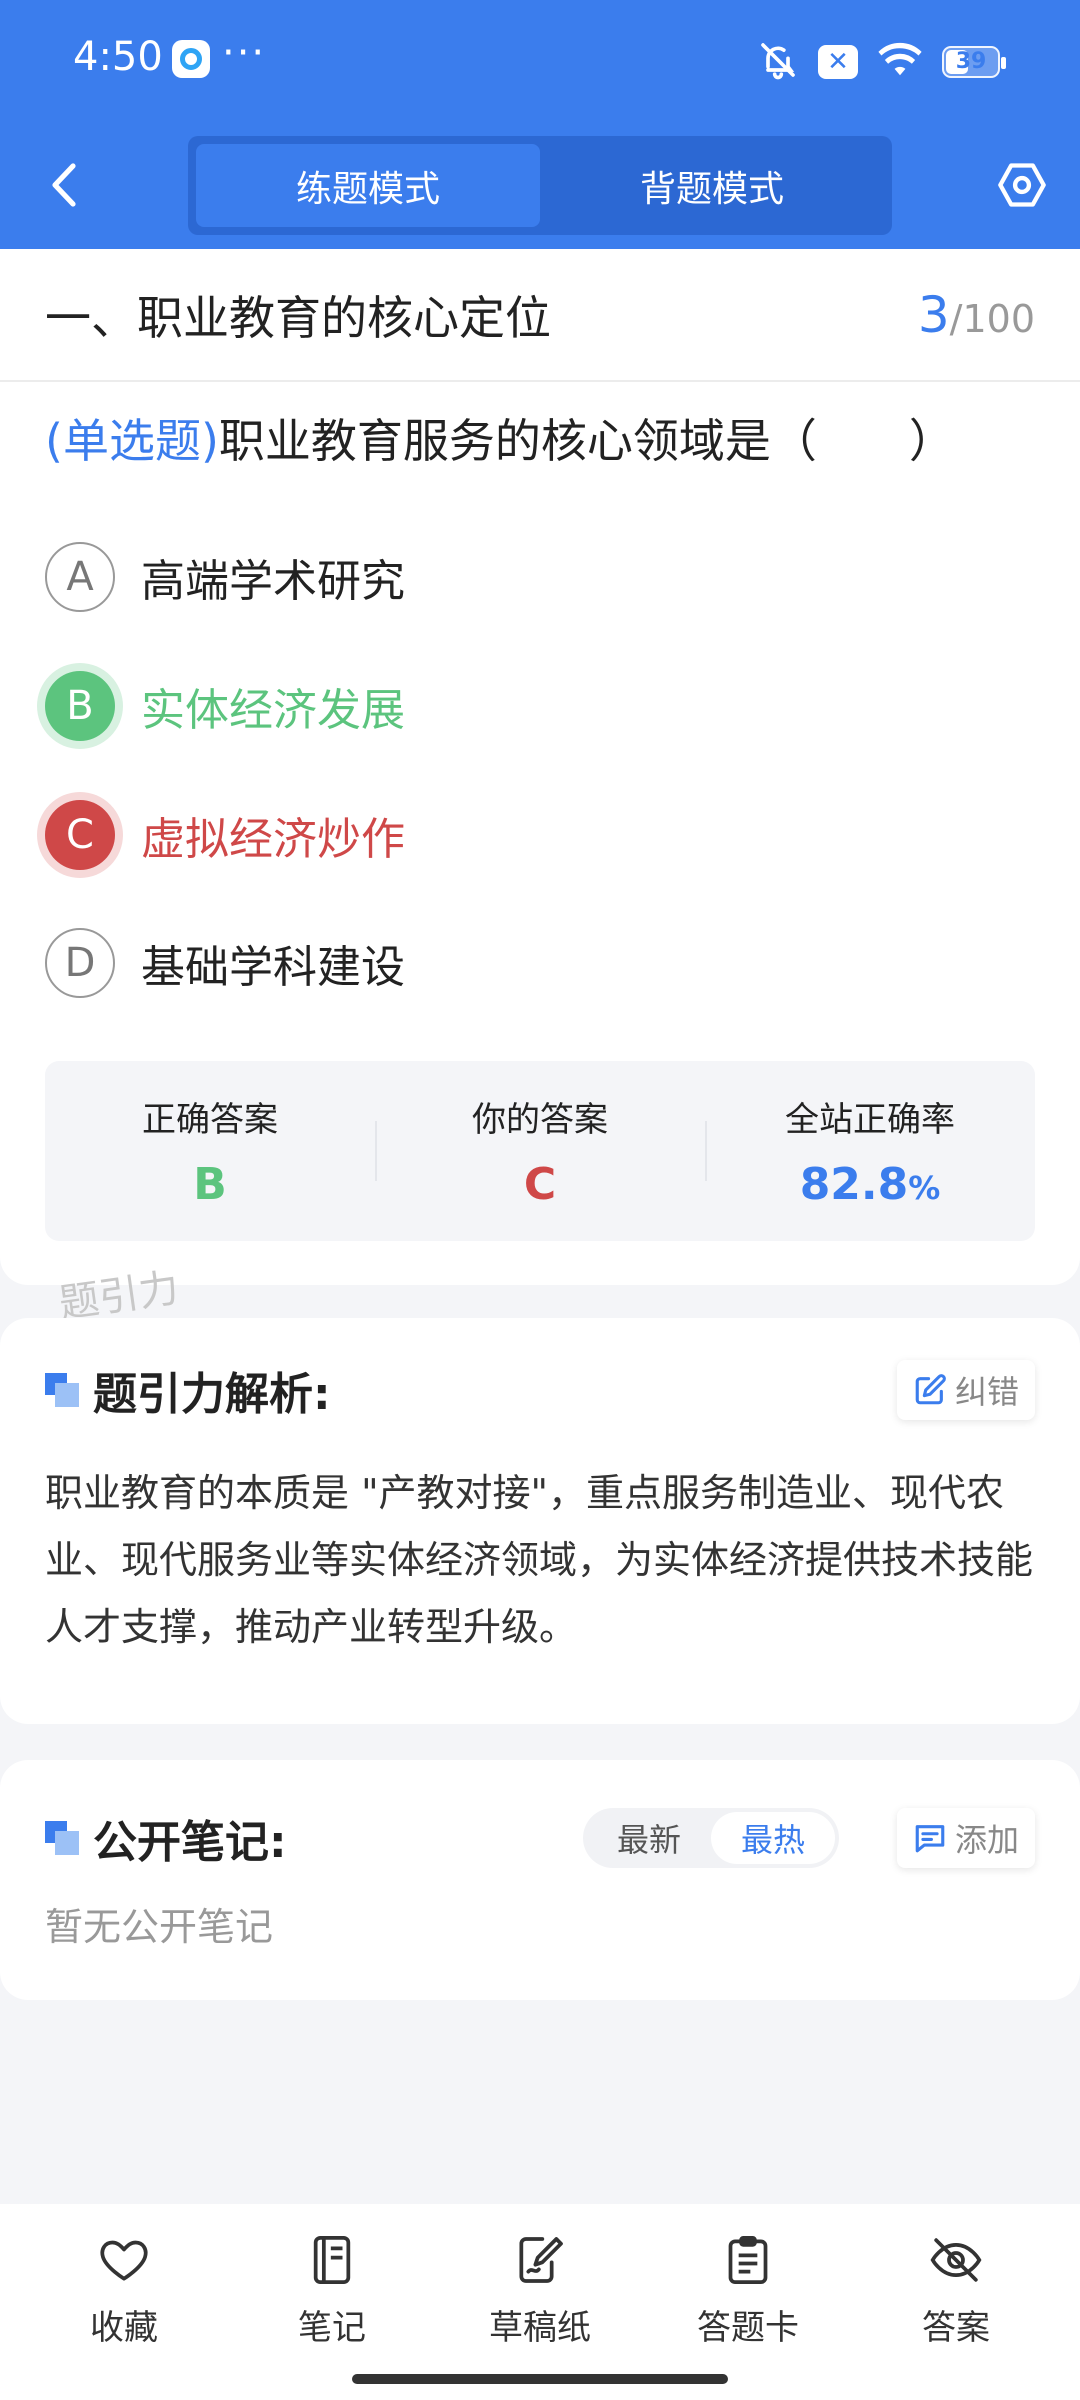 The height and width of the screenshot is (2400, 1080). Describe the element at coordinates (541, 2260) in the screenshot. I see `scratch-paper-icon` at that location.